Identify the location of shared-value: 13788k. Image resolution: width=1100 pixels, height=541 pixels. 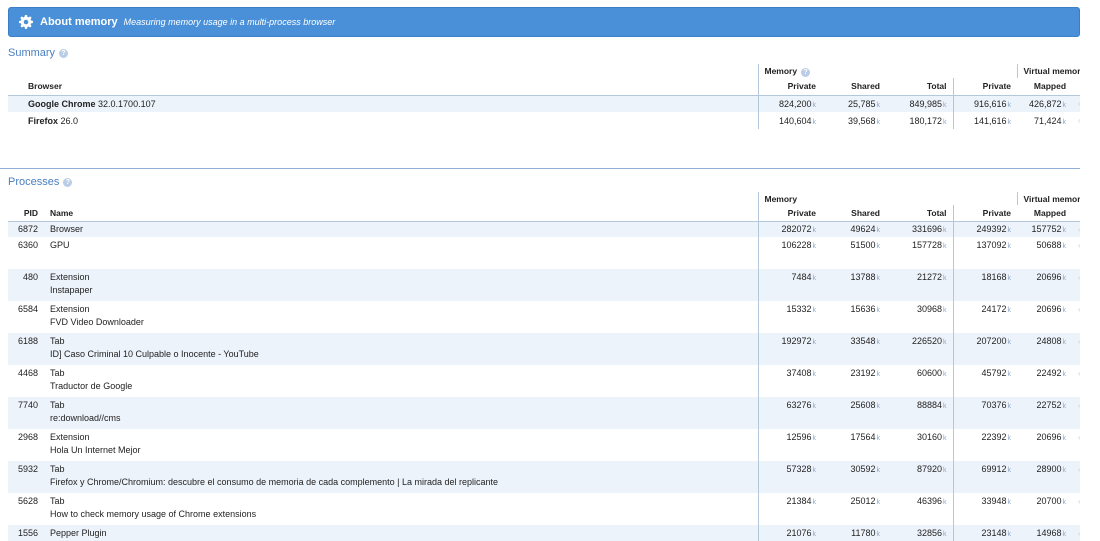
(865, 277).